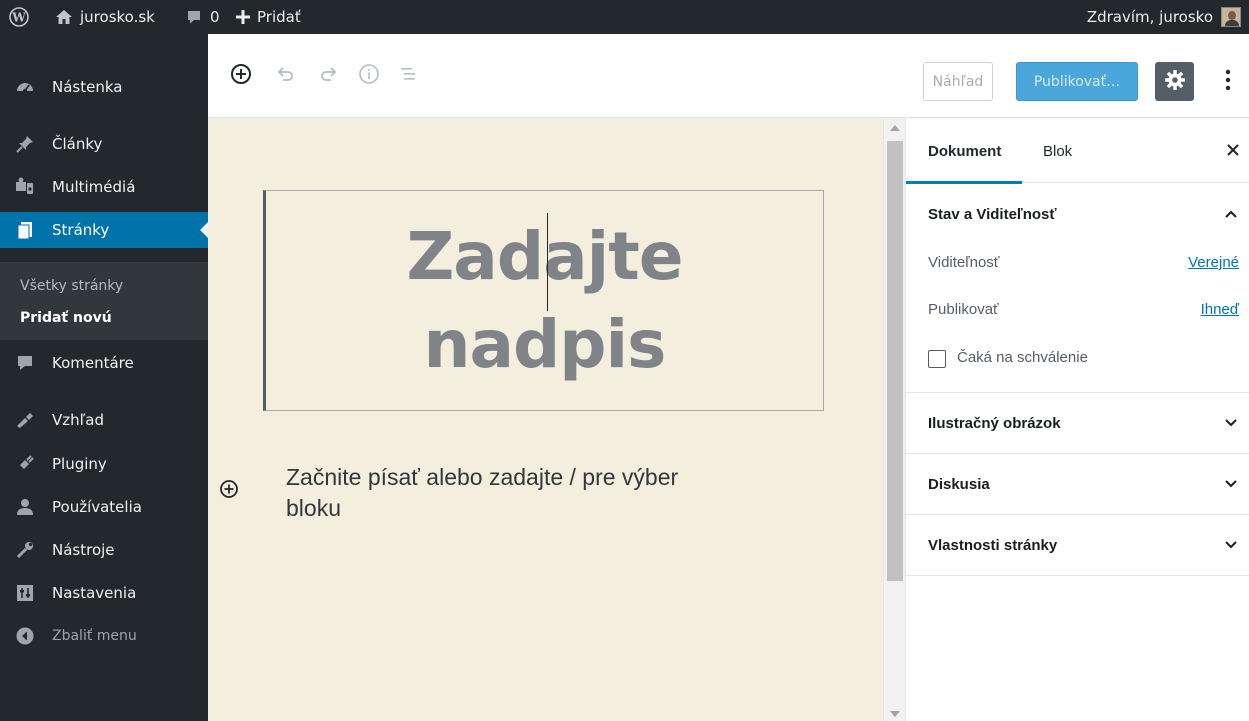 The width and height of the screenshot is (1249, 721). I want to click on menu-label: Nastavenia, so click(94, 593).